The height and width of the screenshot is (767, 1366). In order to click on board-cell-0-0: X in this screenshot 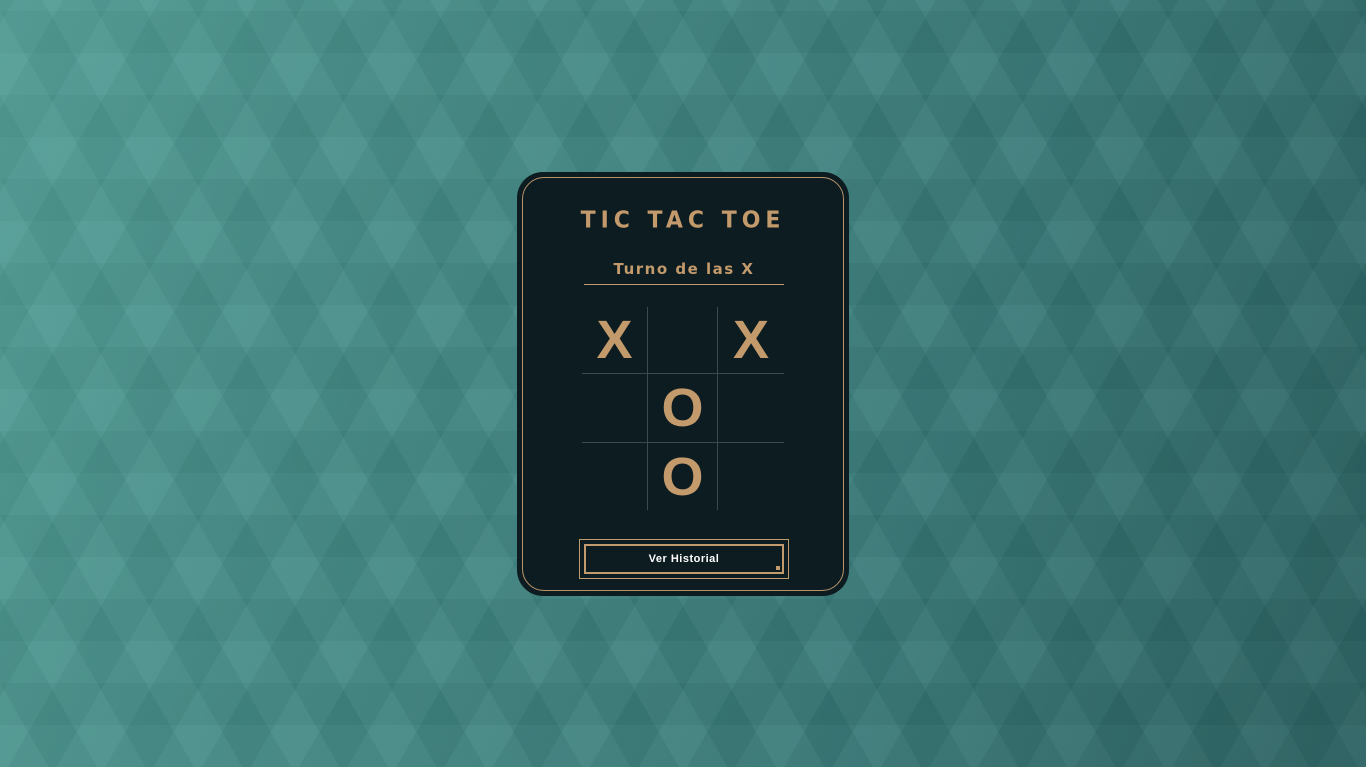, I will do `click(615, 340)`.